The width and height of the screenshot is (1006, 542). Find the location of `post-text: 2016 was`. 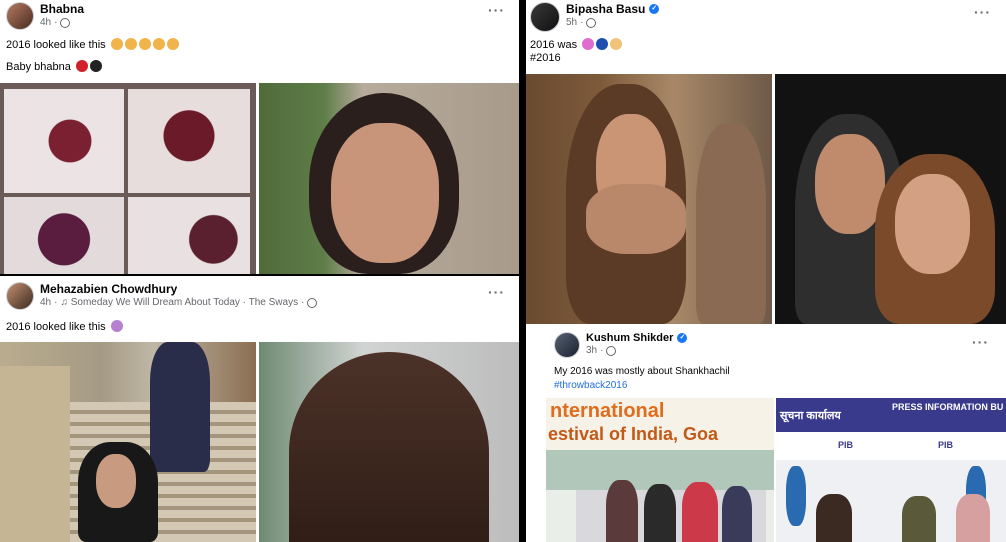

post-text: 2016 was is located at coordinates (576, 44).